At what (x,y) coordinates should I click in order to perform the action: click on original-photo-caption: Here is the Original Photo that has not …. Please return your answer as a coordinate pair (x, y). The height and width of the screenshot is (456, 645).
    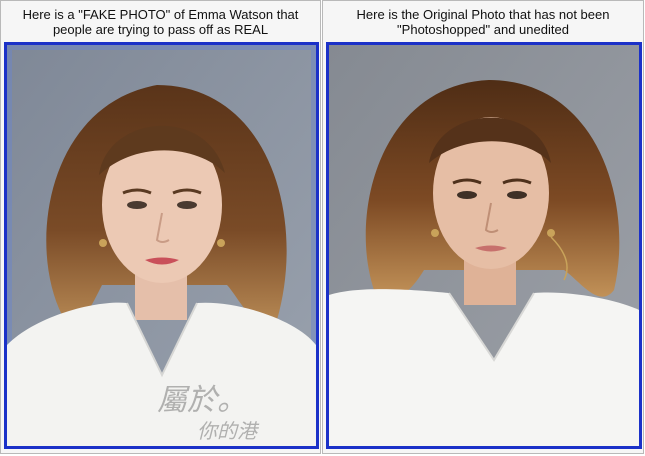
    Looking at the image, I should click on (483, 22).